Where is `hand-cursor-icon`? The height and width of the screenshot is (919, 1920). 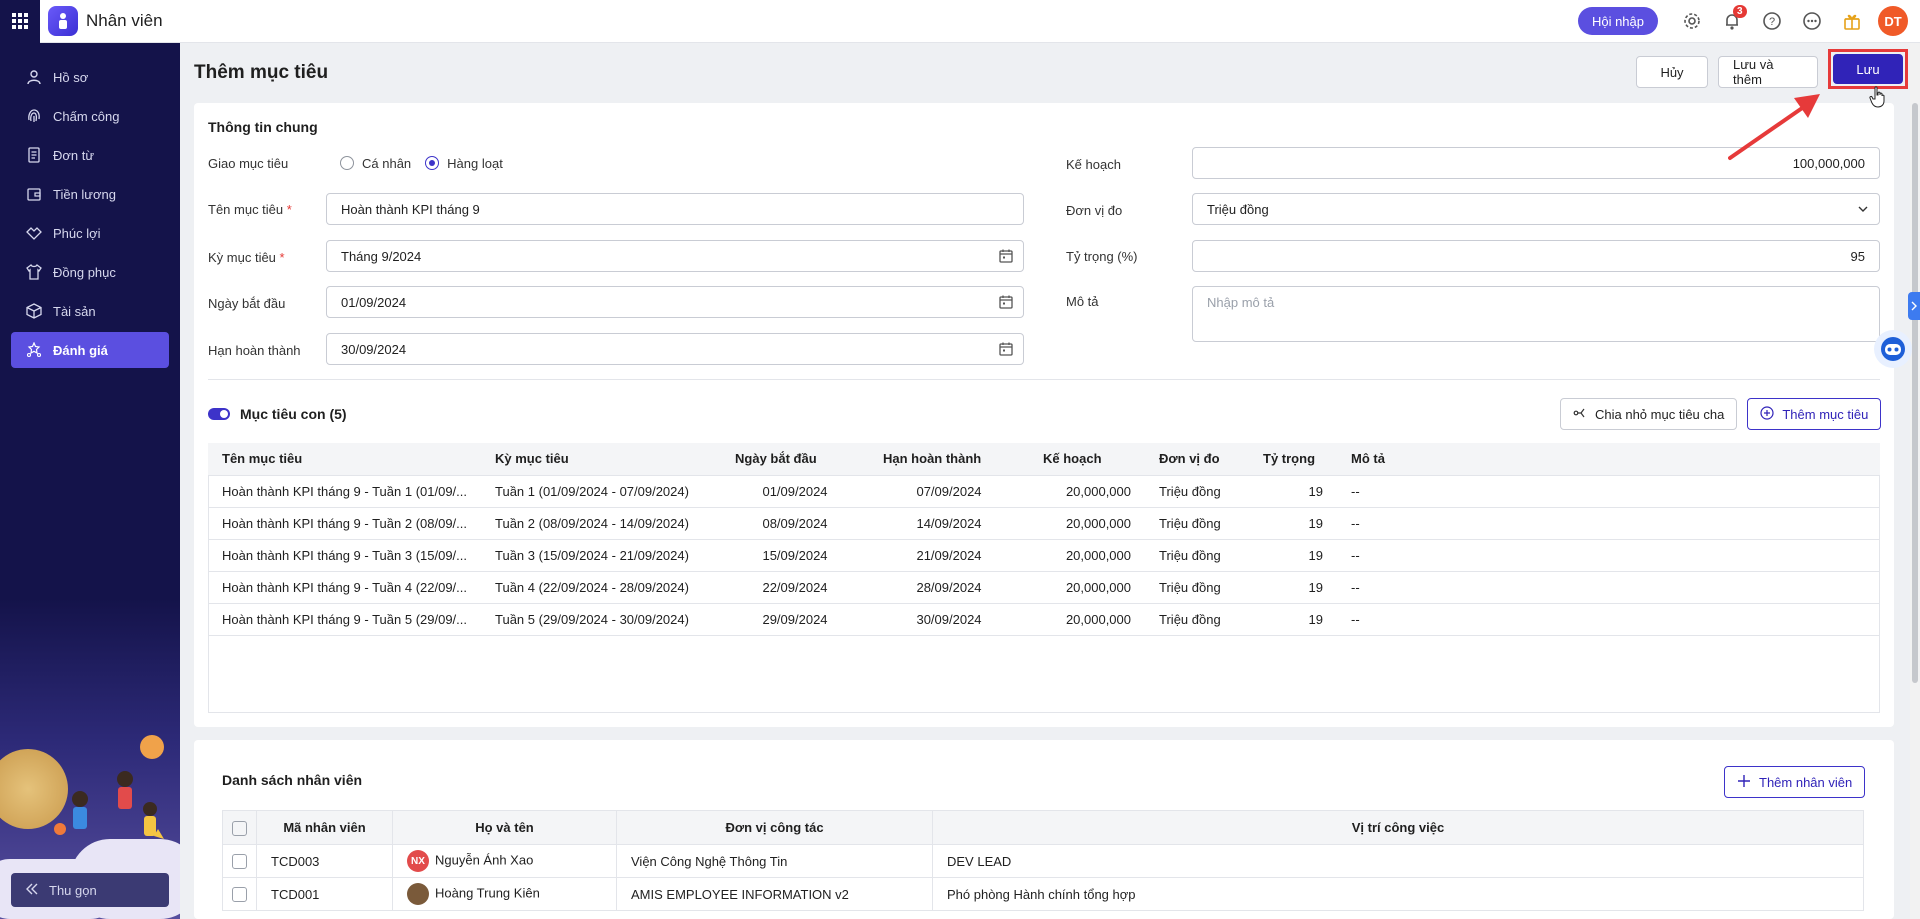
hand-cursor-icon is located at coordinates (1877, 97).